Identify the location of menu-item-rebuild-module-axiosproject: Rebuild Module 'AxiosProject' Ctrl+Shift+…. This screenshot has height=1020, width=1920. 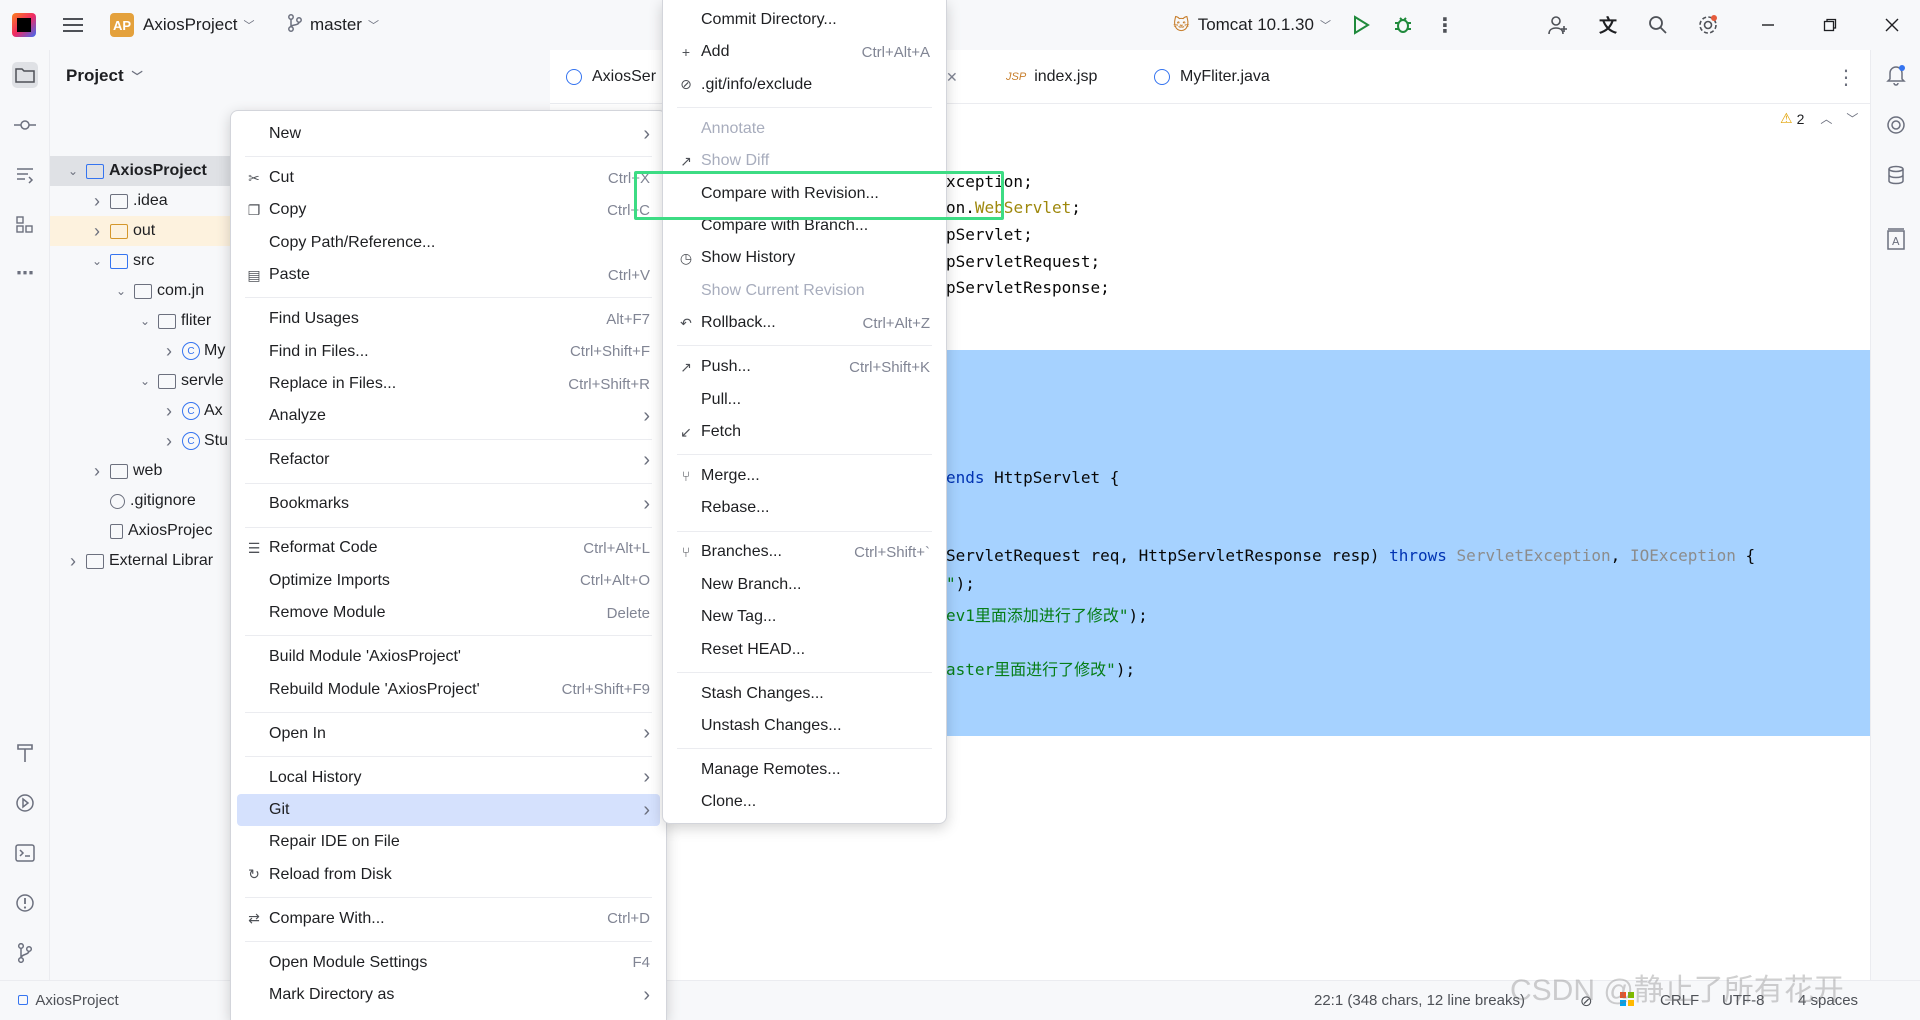
(448, 690).